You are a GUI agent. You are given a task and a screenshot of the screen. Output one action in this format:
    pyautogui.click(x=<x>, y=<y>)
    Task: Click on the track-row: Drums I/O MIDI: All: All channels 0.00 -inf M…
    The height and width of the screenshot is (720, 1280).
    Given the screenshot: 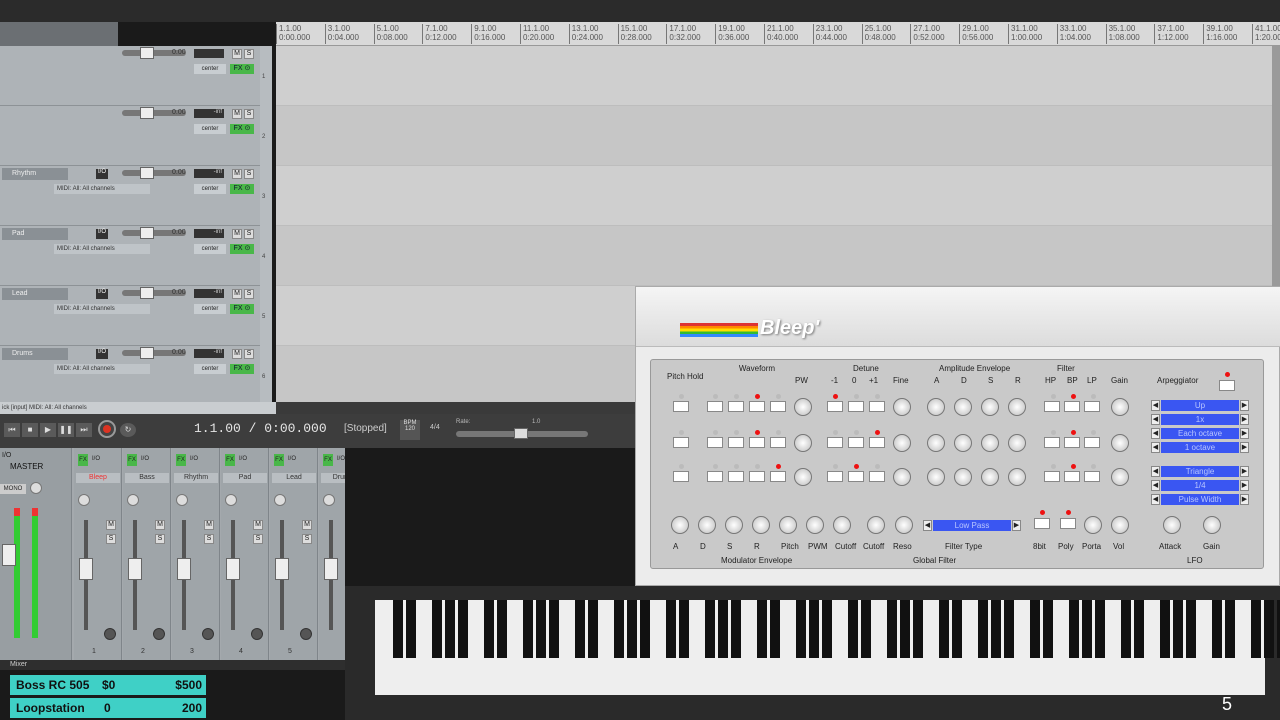 What is the action you would take?
    pyautogui.click(x=130, y=376)
    